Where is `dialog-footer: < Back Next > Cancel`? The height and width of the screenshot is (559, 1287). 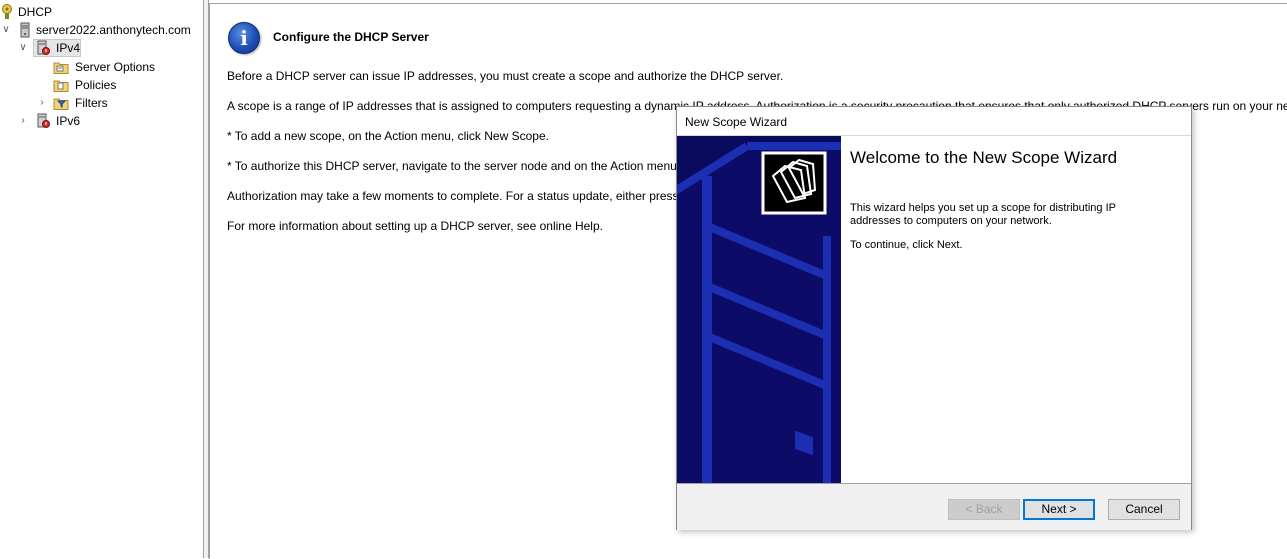 dialog-footer: < Back Next > Cancel is located at coordinates (934, 506).